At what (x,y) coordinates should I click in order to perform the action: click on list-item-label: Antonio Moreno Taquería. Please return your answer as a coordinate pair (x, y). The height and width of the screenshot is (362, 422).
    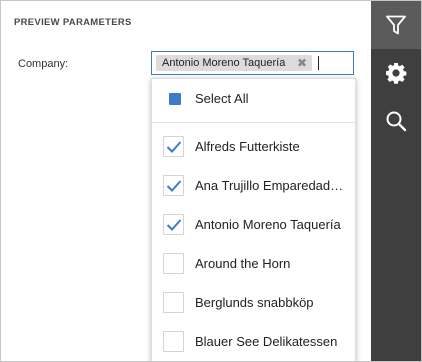
    Looking at the image, I should click on (268, 224).